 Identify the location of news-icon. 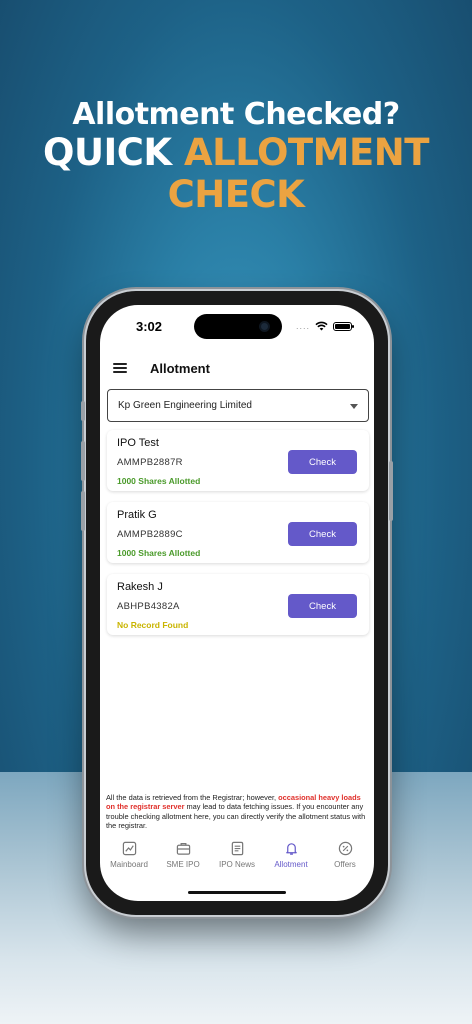
(237, 848).